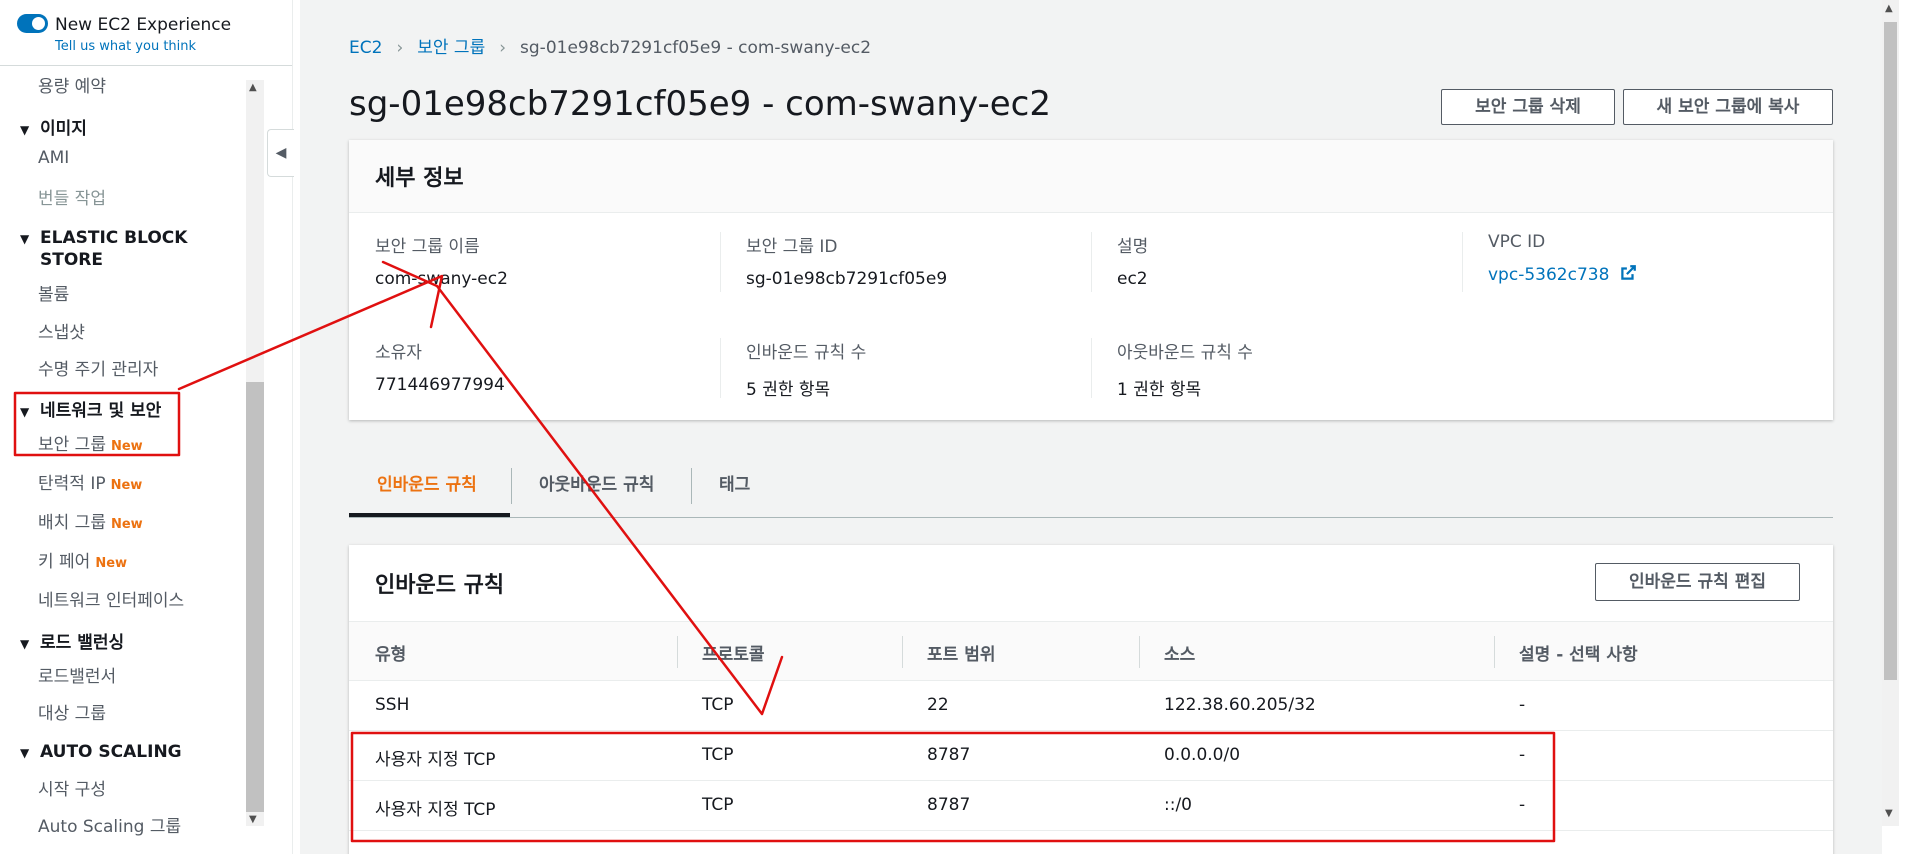 This screenshot has height=854, width=1920. I want to click on column-header-description: 설명 - 선택 사항, so click(1578, 652).